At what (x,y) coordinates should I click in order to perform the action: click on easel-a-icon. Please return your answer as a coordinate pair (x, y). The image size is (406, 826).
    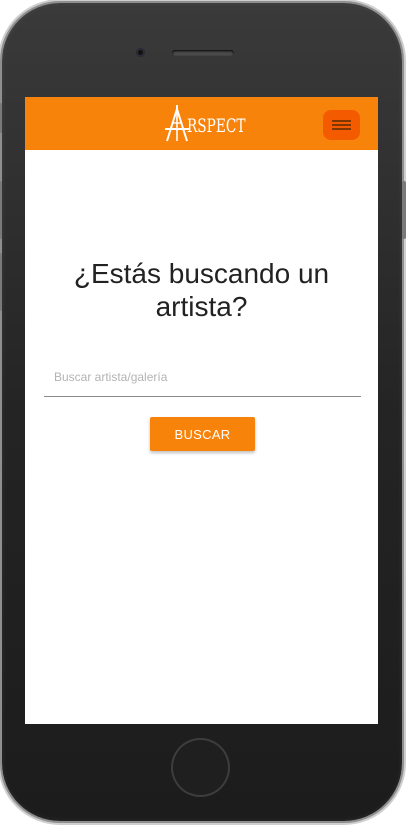
    Looking at the image, I should click on (177, 123).